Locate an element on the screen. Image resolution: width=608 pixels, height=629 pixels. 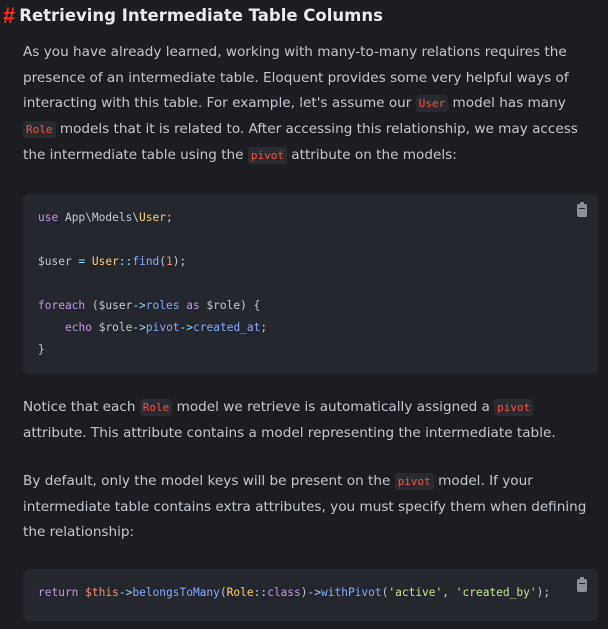
page-title: Retrieving Intermediate Table Columns is located at coordinates (201, 15).